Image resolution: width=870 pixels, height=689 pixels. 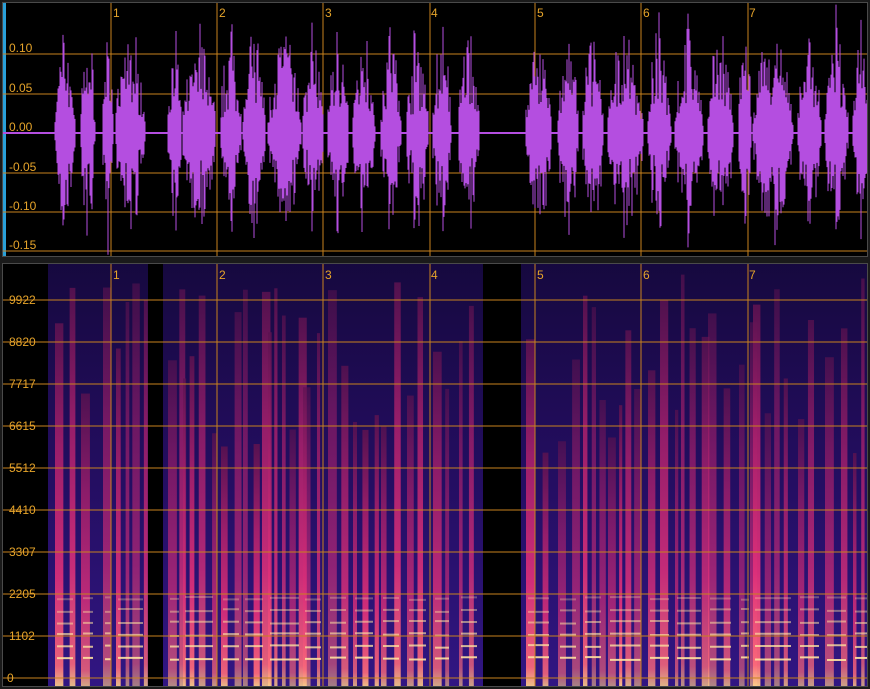 I want to click on frequency-label: 3307, so click(x=22, y=552).